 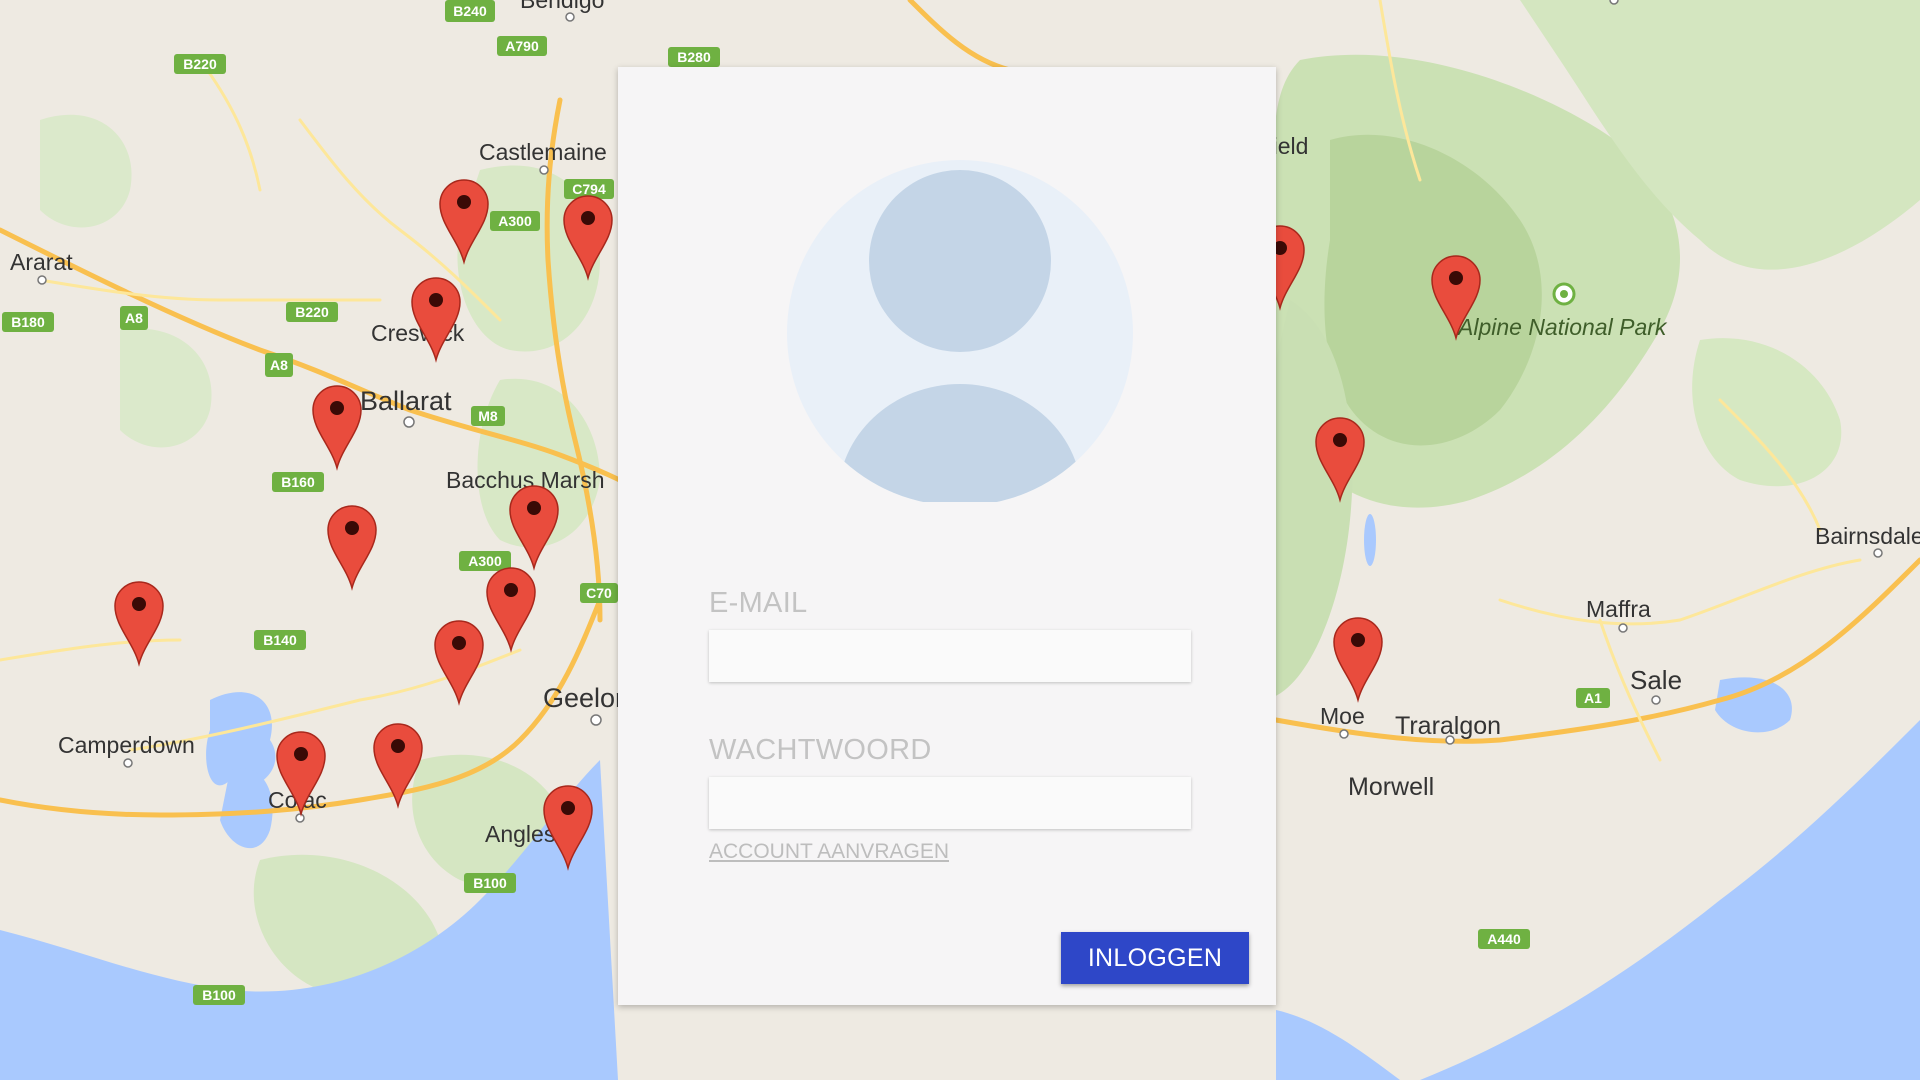 What do you see at coordinates (599, 593) in the screenshot?
I see `svg-text: C70` at bounding box center [599, 593].